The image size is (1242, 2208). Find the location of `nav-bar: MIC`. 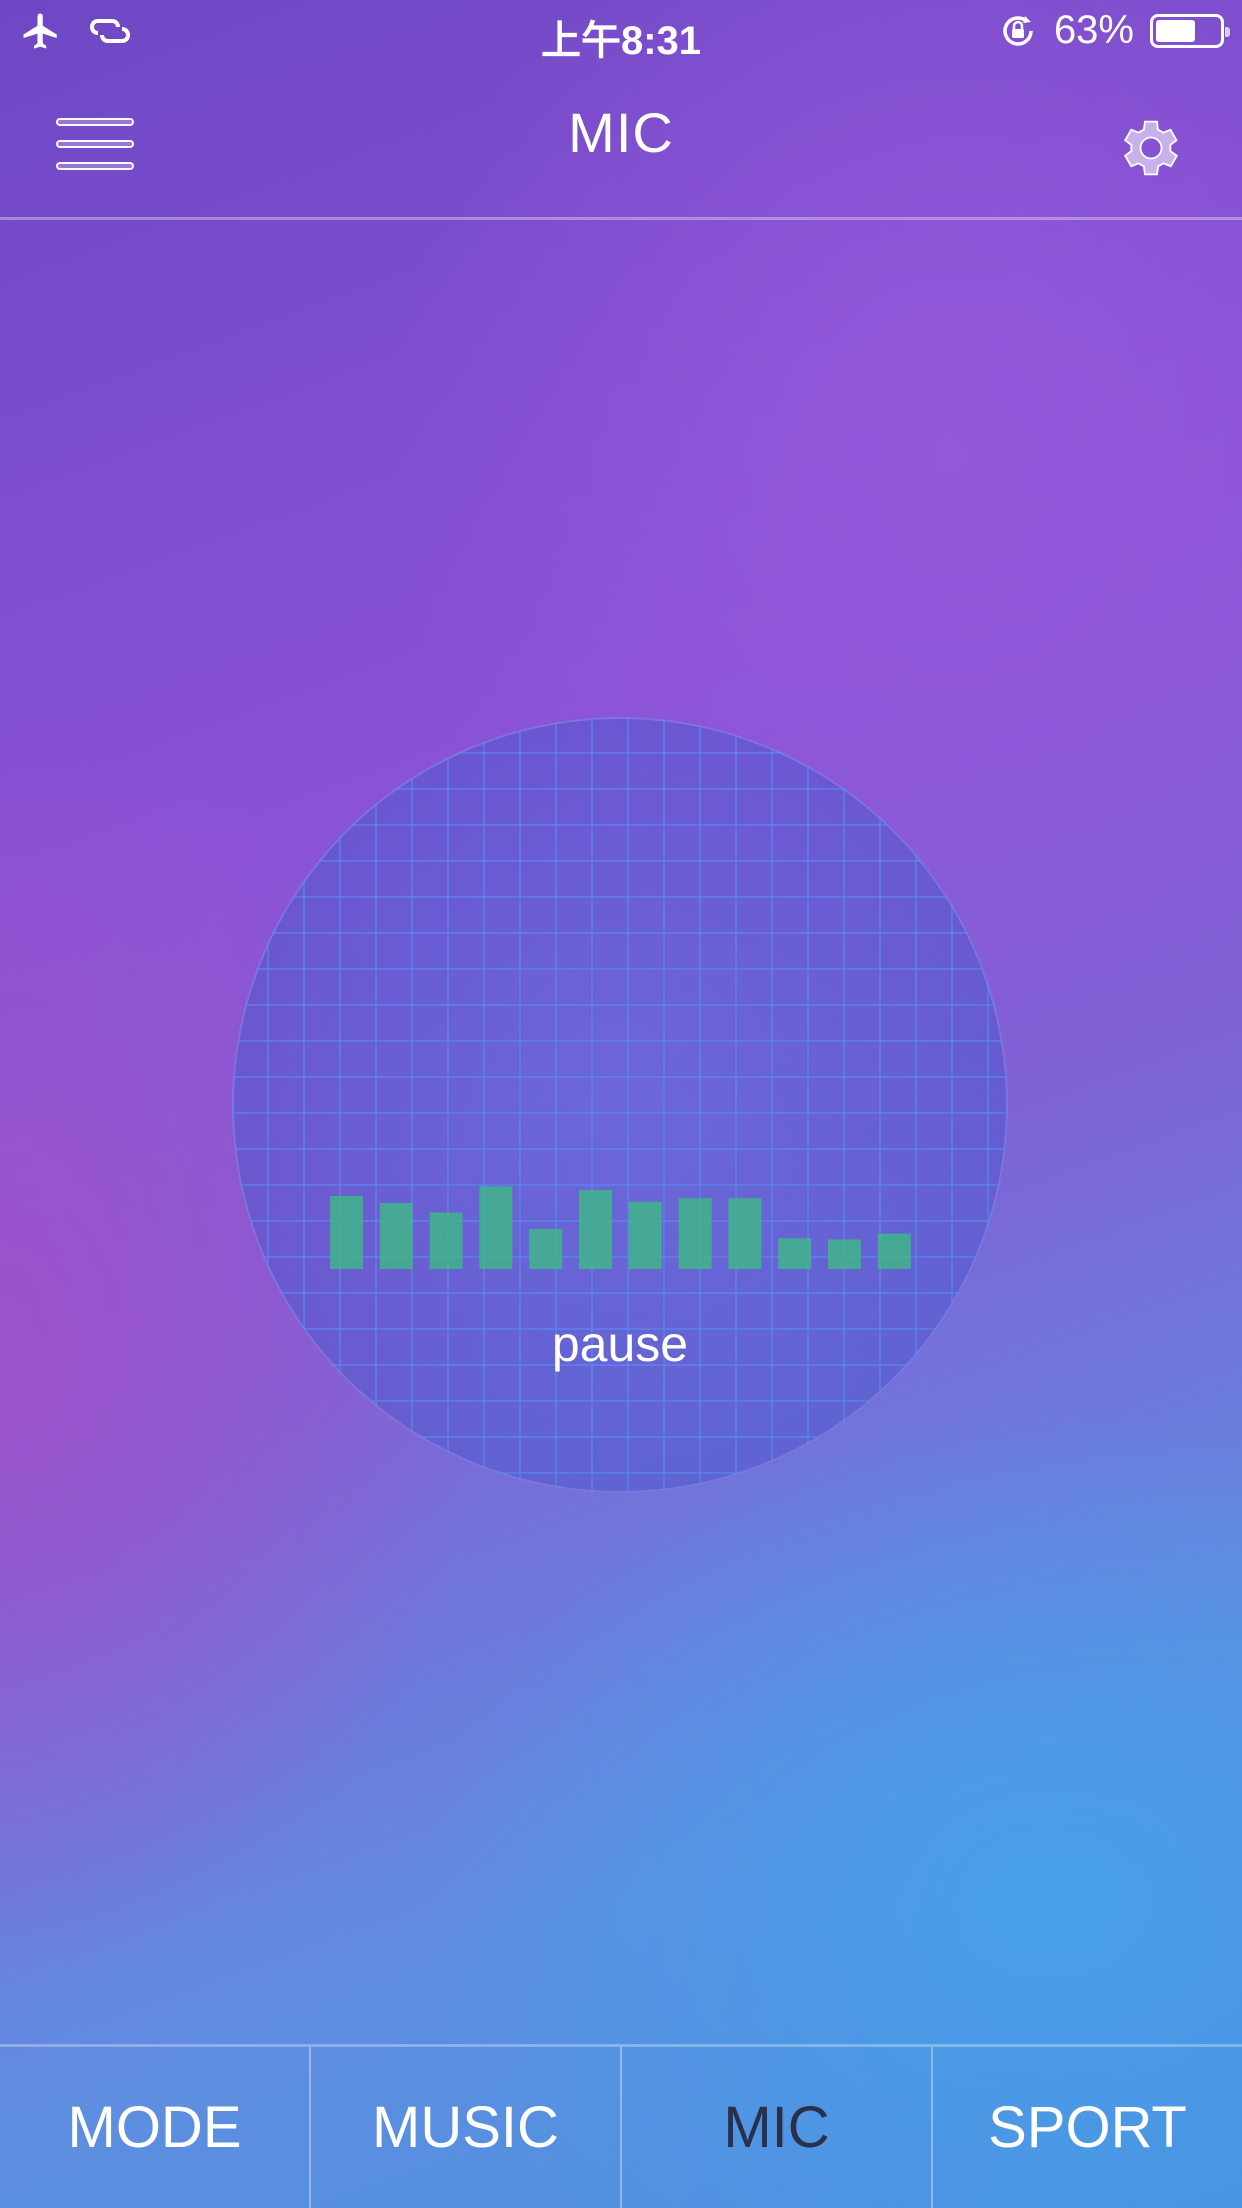

nav-bar: MIC is located at coordinates (621, 143).